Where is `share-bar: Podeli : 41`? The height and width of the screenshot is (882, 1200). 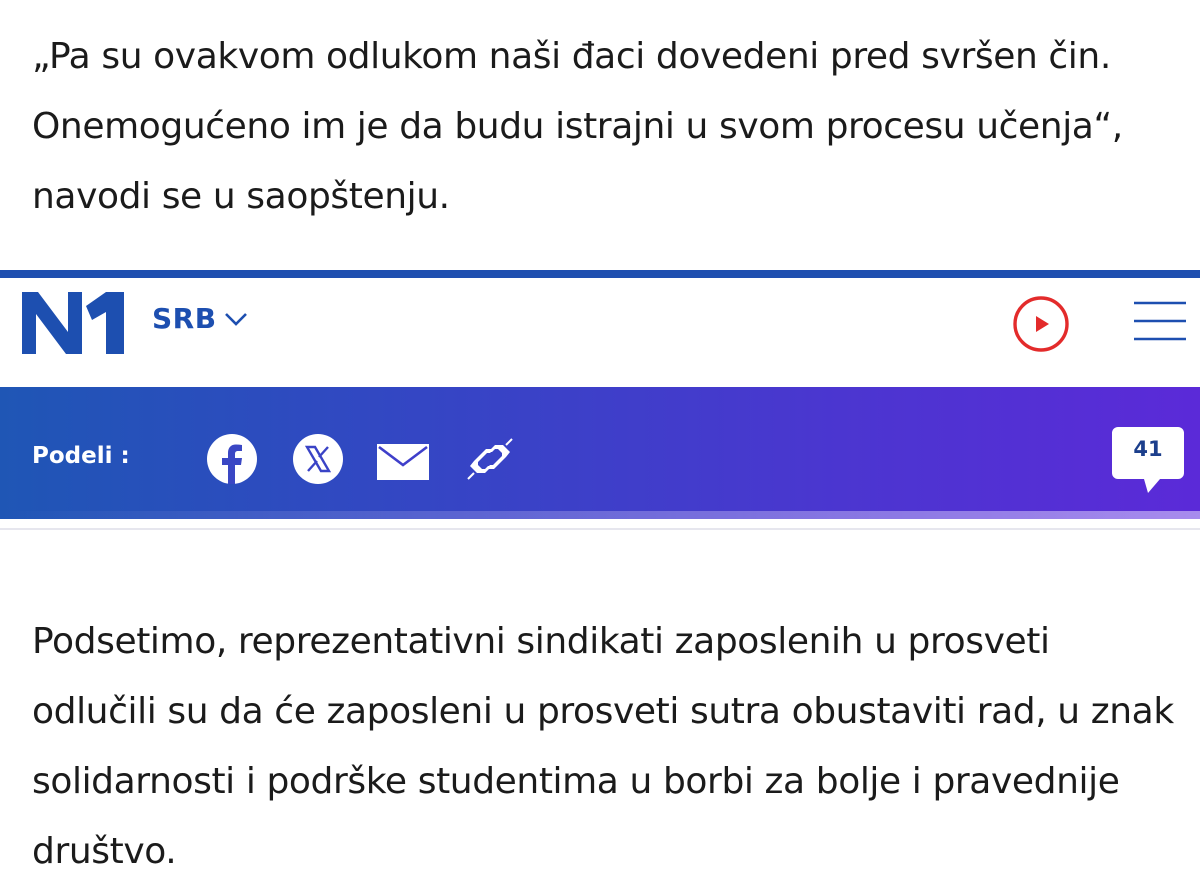
share-bar: Podeli : 41 is located at coordinates (600, 453).